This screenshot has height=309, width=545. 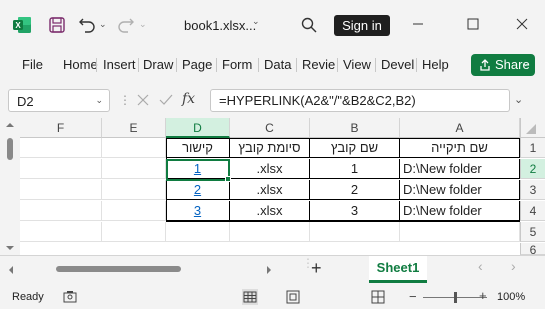 What do you see at coordinates (532, 148) in the screenshot?
I see `row-header-1: 1` at bounding box center [532, 148].